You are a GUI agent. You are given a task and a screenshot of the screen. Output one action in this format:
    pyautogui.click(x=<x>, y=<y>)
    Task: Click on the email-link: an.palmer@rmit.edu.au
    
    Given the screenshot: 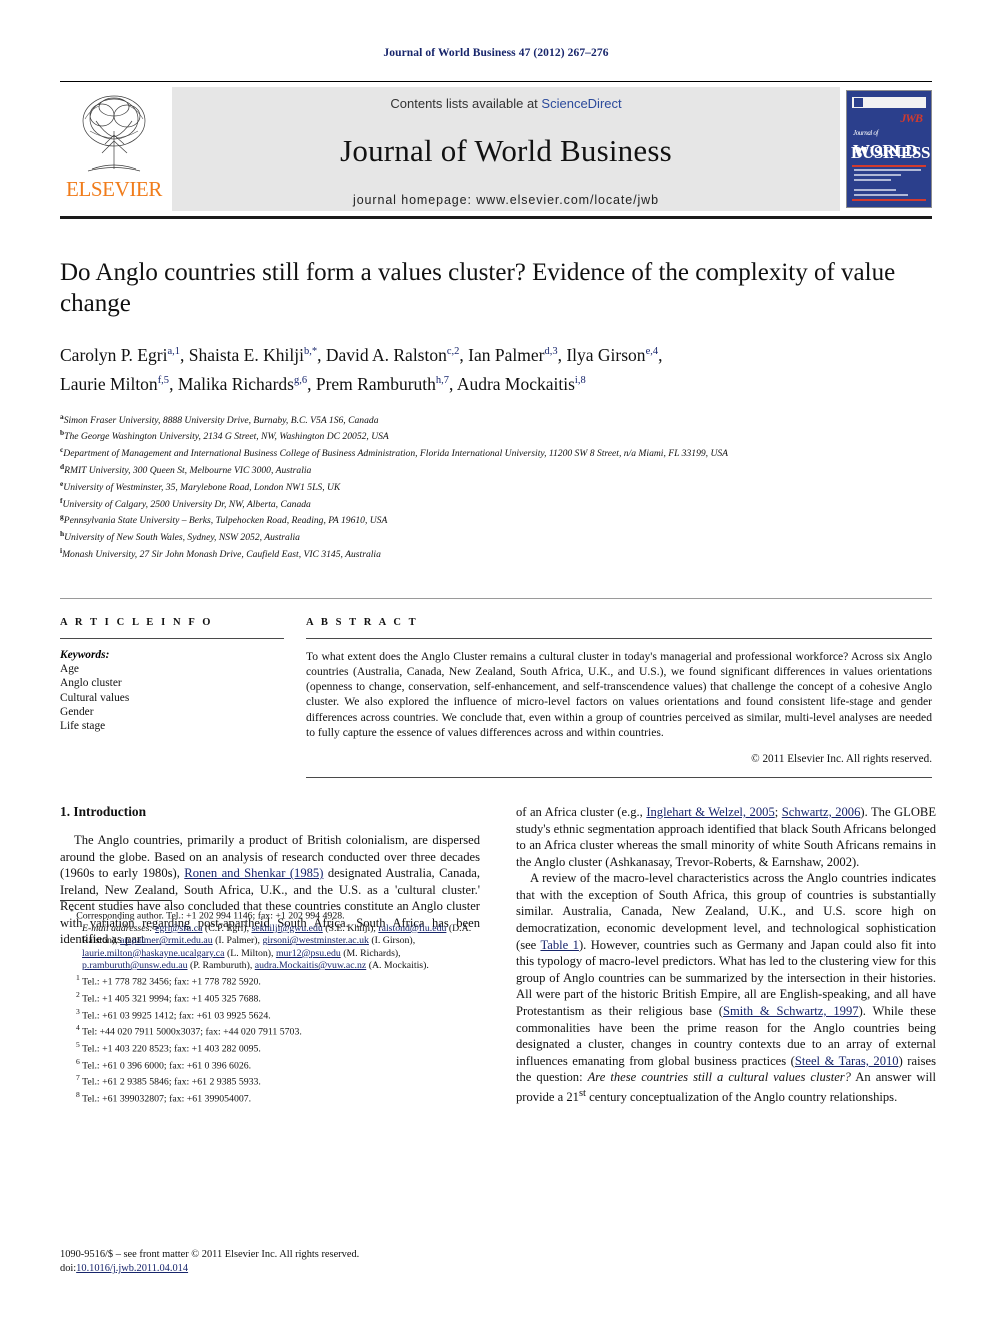 What is the action you would take?
    pyautogui.click(x=166, y=940)
    